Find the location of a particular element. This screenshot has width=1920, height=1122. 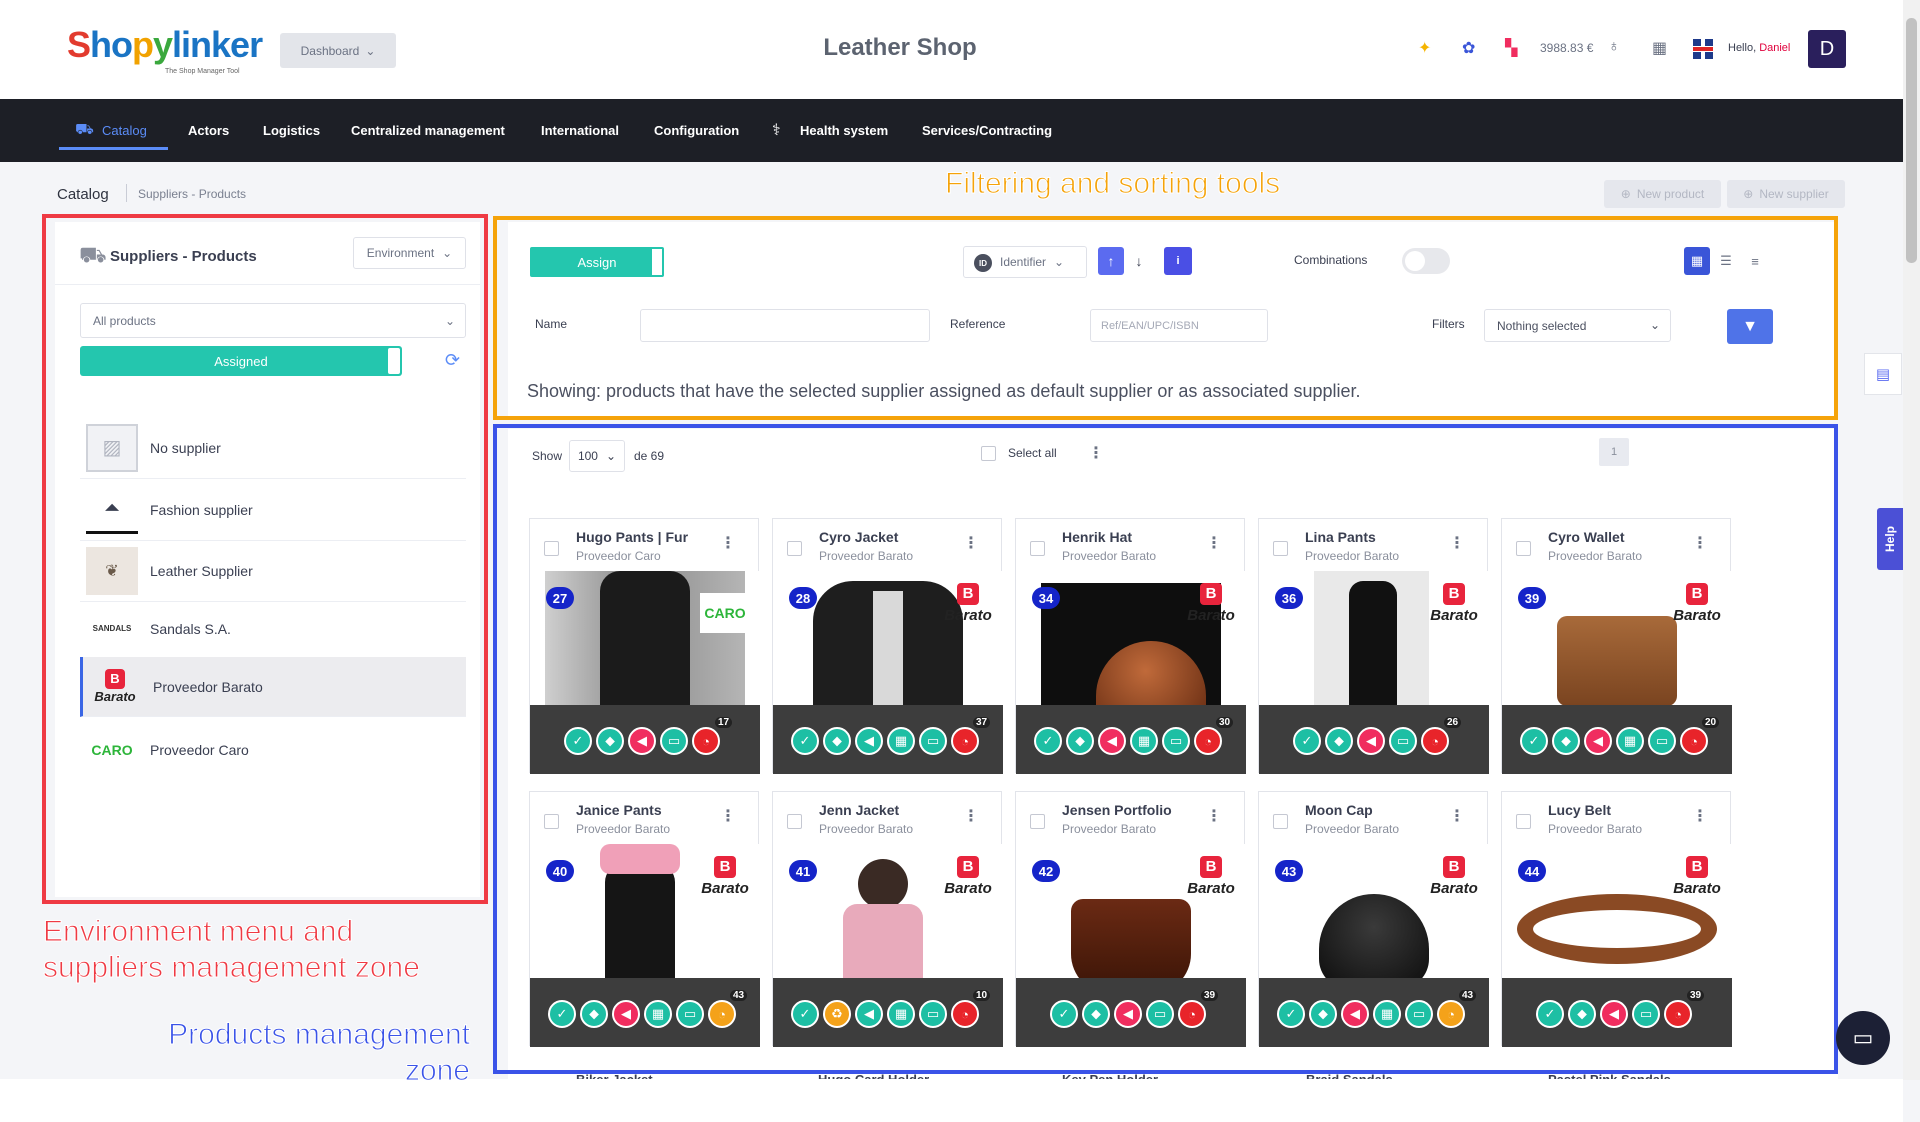

hello-label: Hello, is located at coordinates (1742, 48).